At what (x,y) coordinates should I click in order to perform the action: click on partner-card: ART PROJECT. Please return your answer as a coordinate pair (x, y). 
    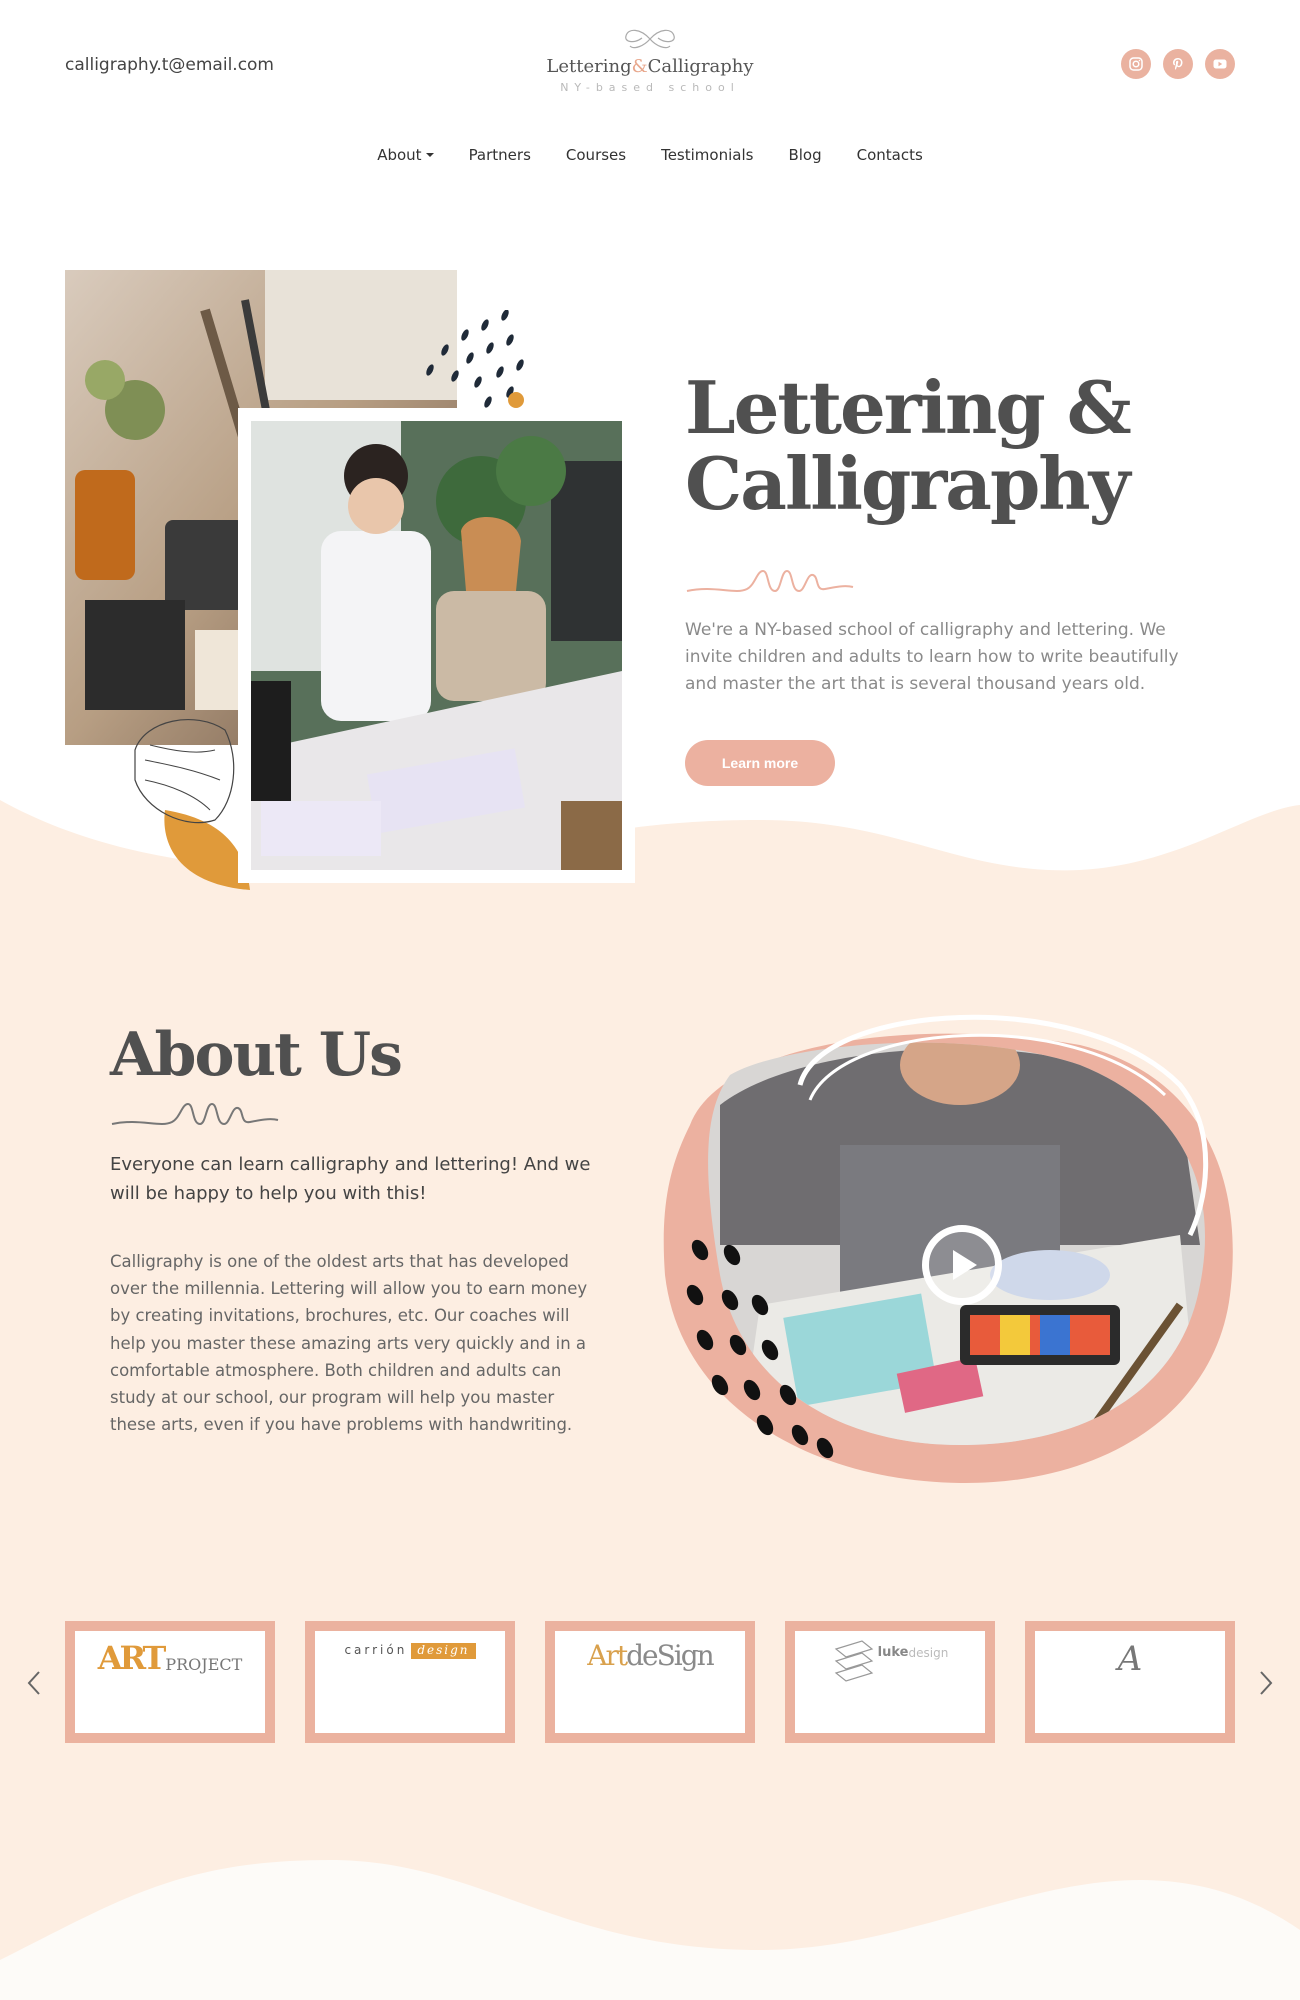
    Looking at the image, I should click on (170, 1682).